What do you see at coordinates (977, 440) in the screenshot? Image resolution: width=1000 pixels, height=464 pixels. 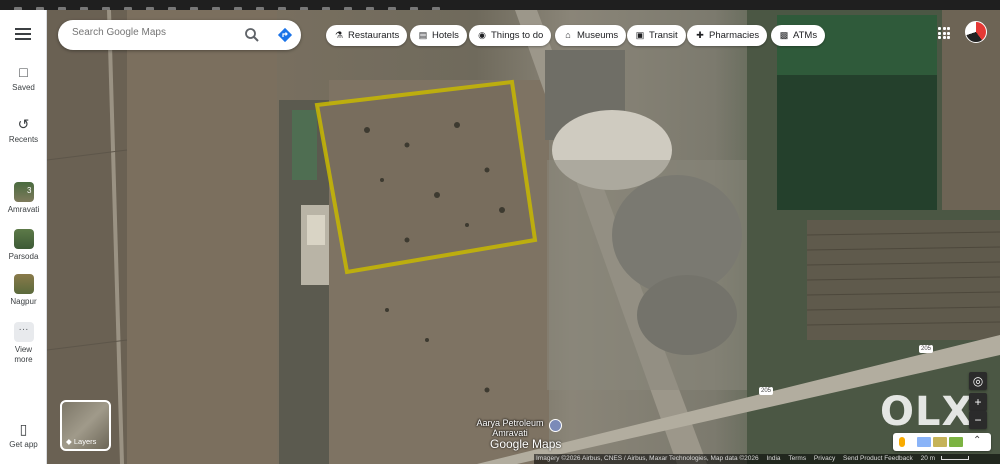 I see `expand-icon: ⌃` at bounding box center [977, 440].